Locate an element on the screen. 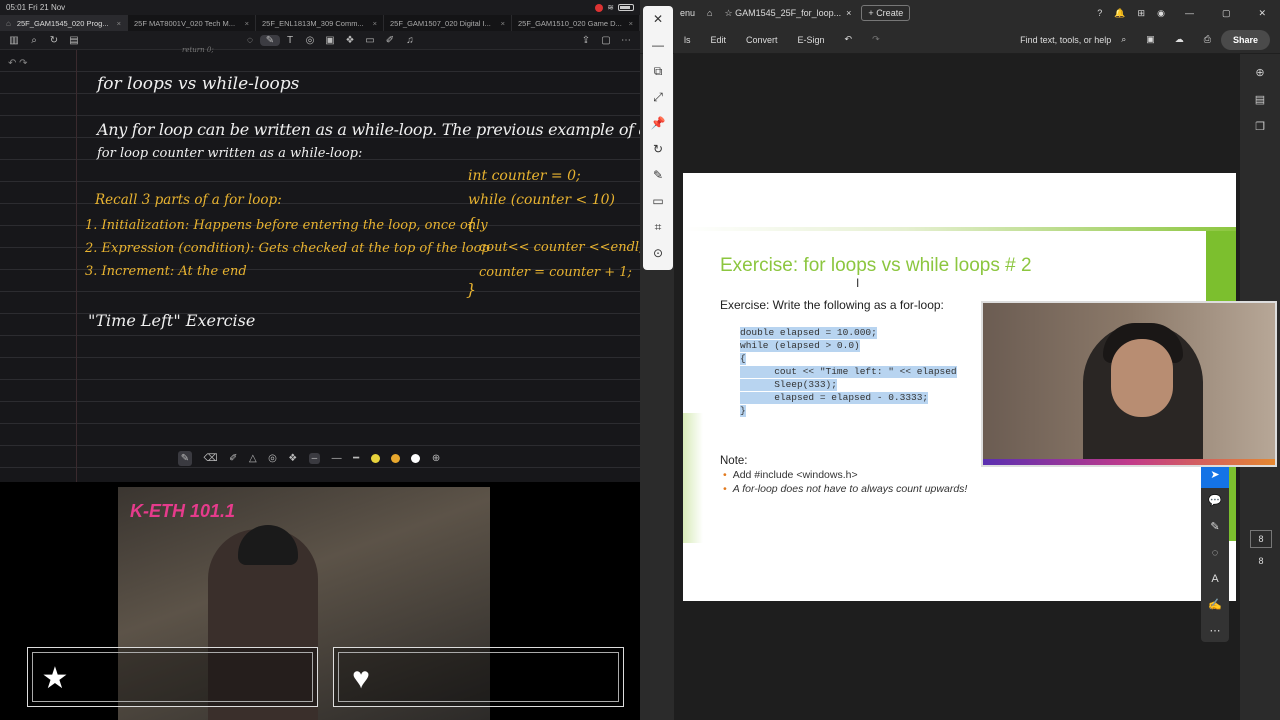 This screenshot has height=720, width=1280. notes-tab: 25F_GAM1507_020 Digital I... × is located at coordinates (448, 23).